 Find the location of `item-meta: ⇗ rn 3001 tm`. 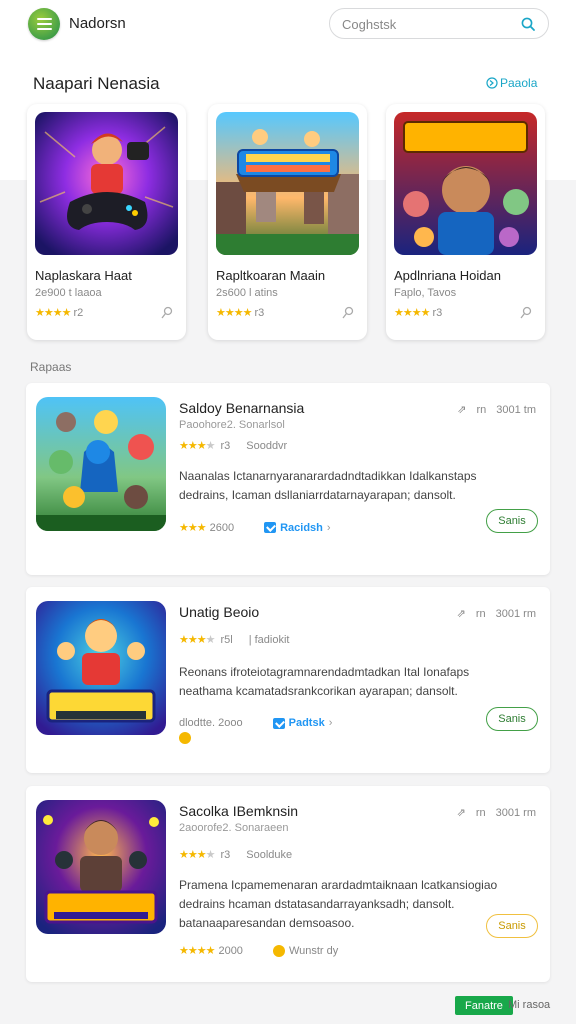

item-meta: ⇗ rn 3001 tm is located at coordinates (496, 410).